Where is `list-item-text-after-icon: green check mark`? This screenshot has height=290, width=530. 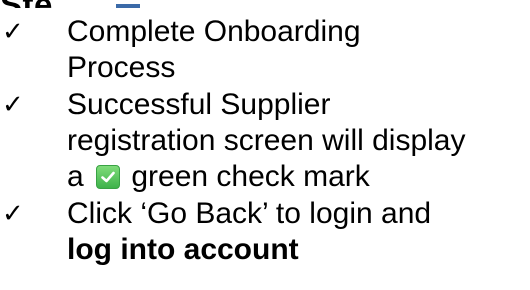
list-item-text-after-icon: green check mark is located at coordinates (246, 176).